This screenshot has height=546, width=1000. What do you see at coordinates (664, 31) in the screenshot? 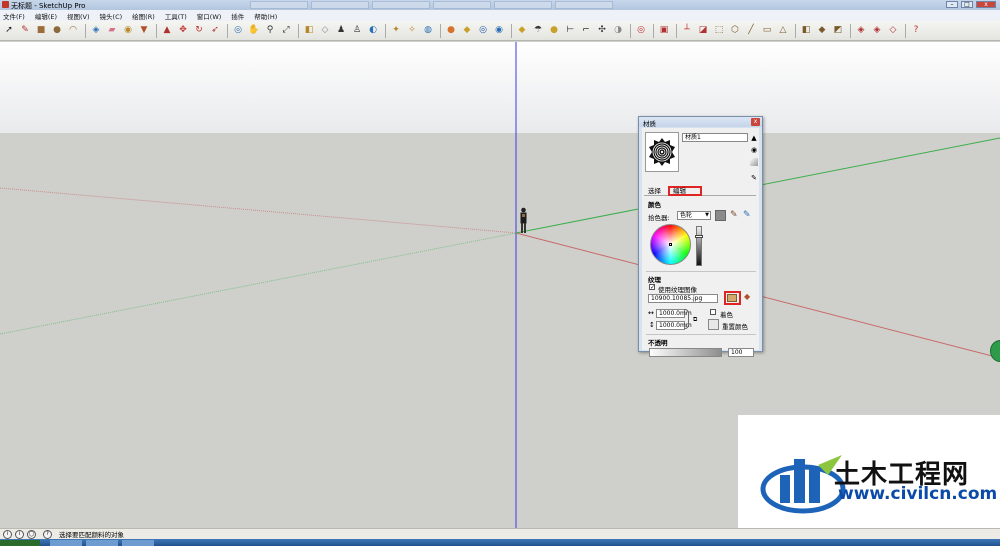
I see `section-cut-icon: ▣` at bounding box center [664, 31].